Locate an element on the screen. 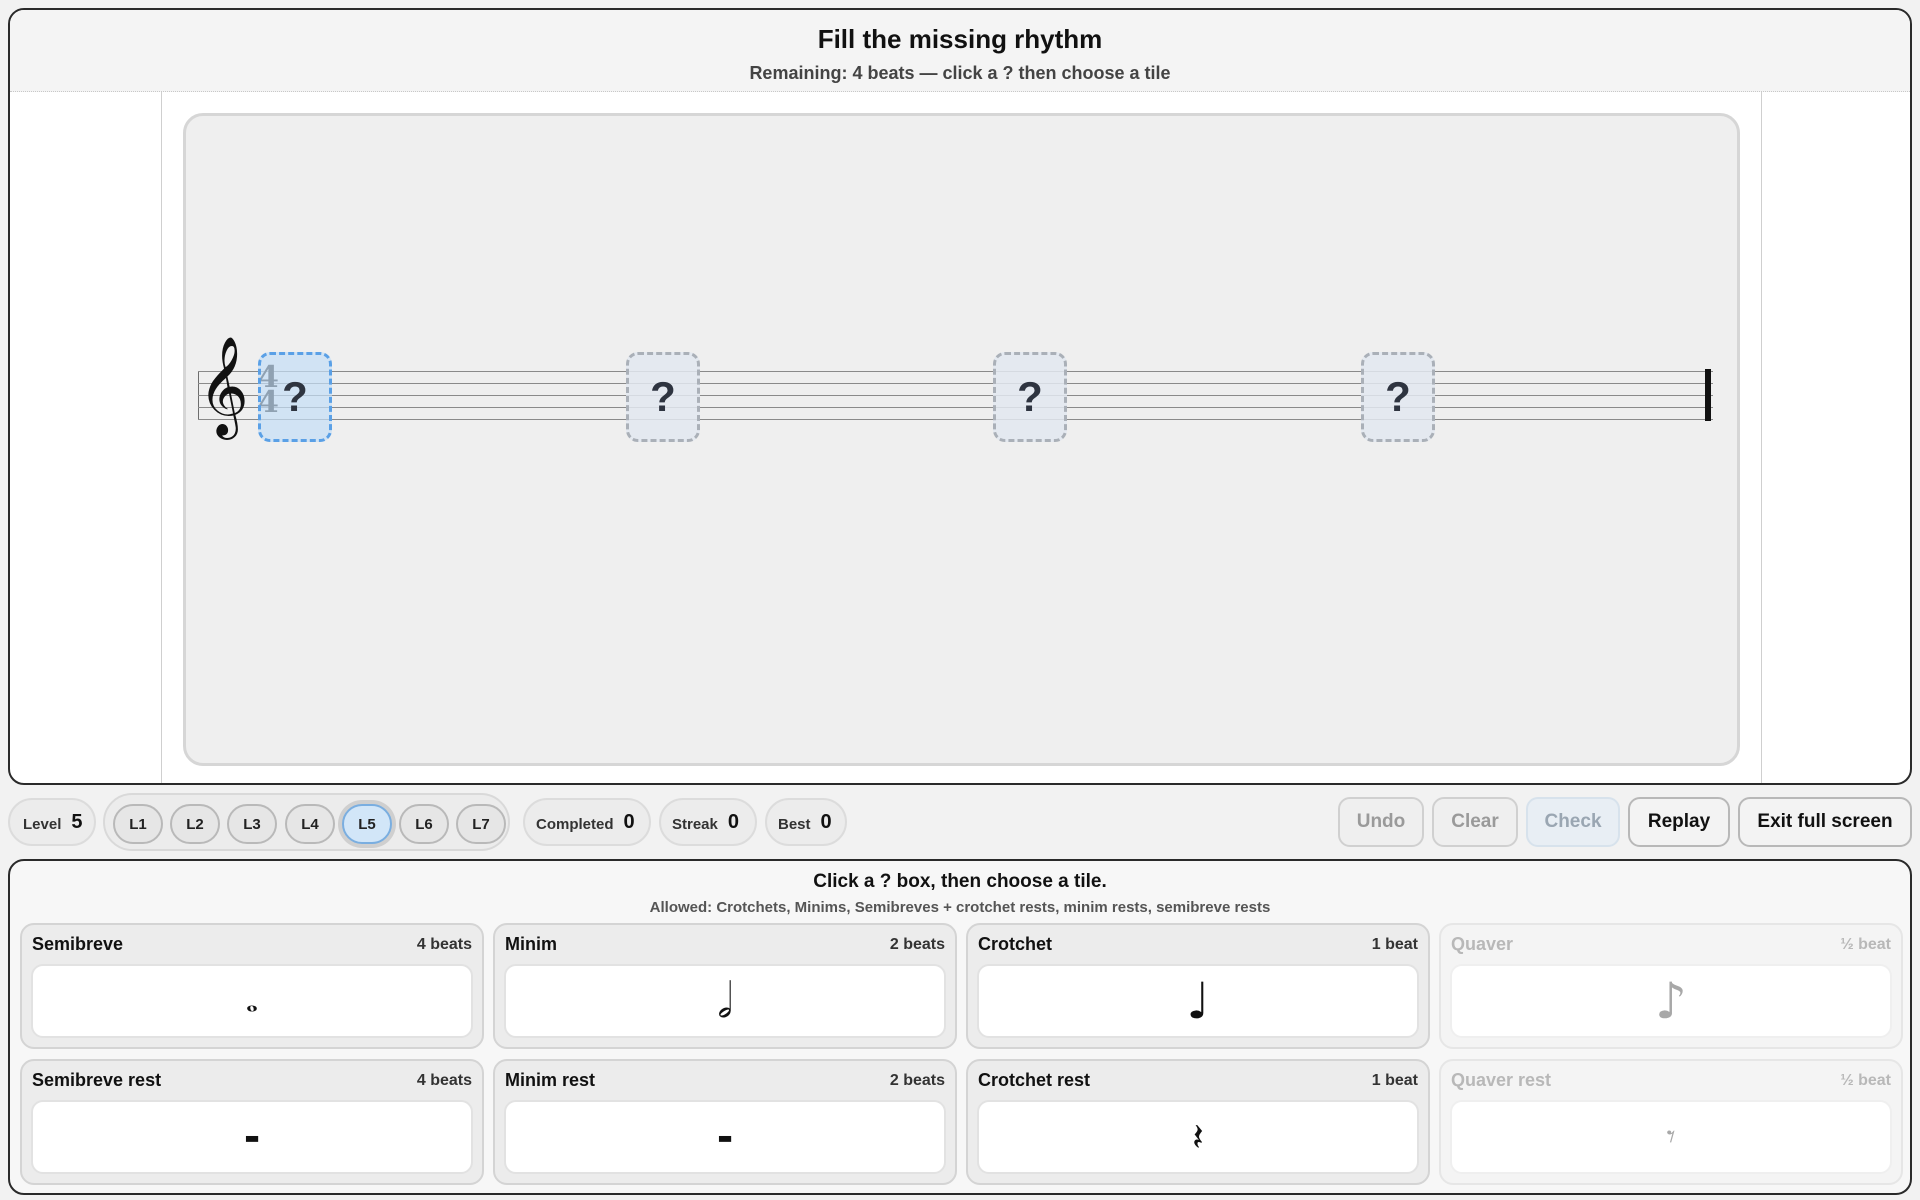 The width and height of the screenshot is (1920, 1200). best-value: 0 is located at coordinates (826, 821).